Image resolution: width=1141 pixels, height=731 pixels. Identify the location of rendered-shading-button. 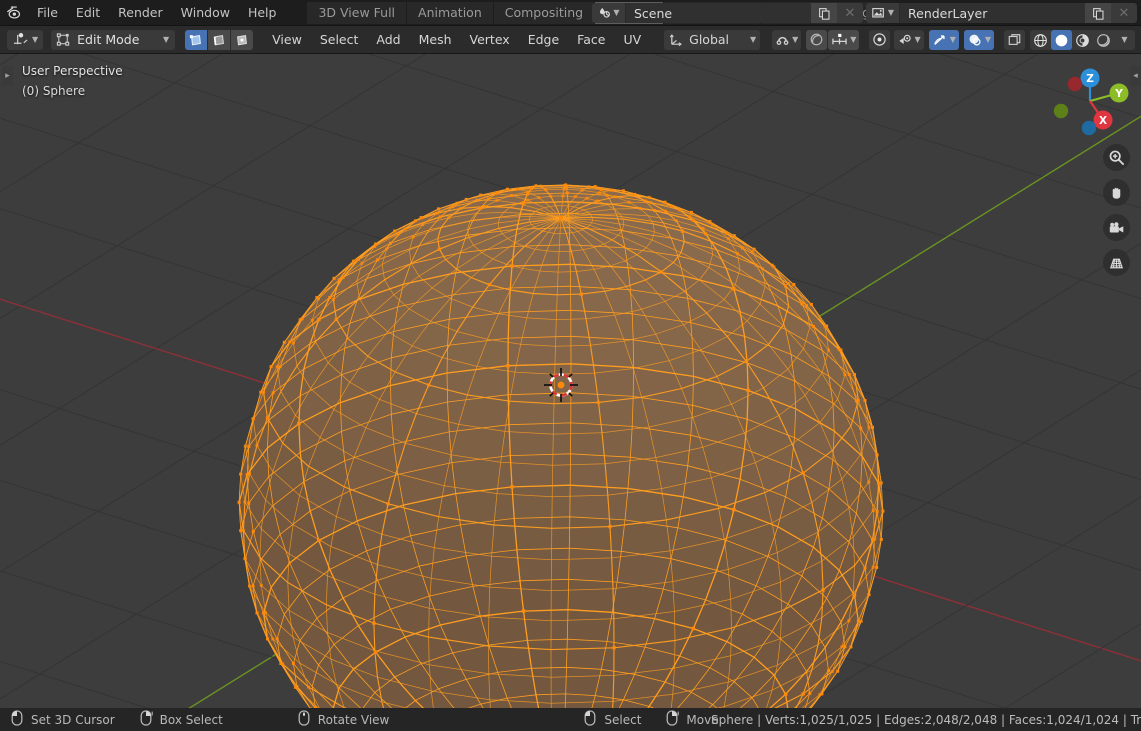
(1103, 40).